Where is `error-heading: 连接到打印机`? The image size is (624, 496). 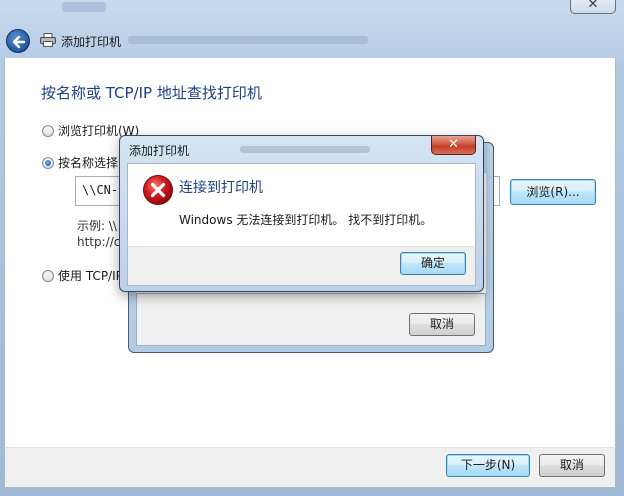 error-heading: 连接到打印机 is located at coordinates (221, 188).